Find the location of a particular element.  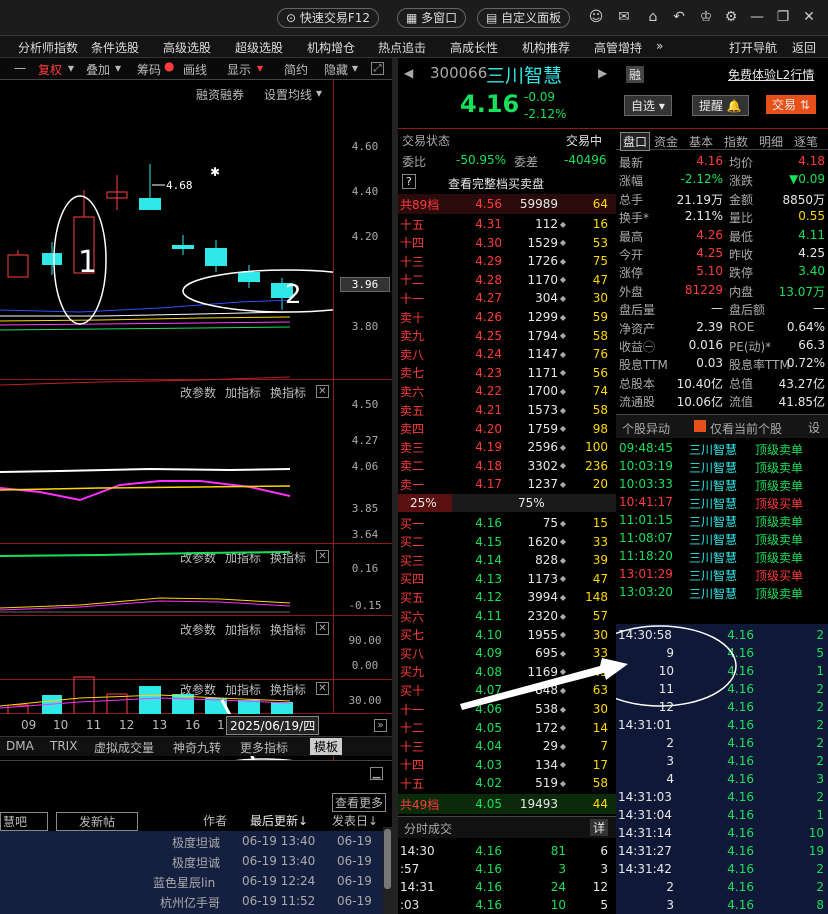

tab-index: 指数 is located at coordinates (736, 141).